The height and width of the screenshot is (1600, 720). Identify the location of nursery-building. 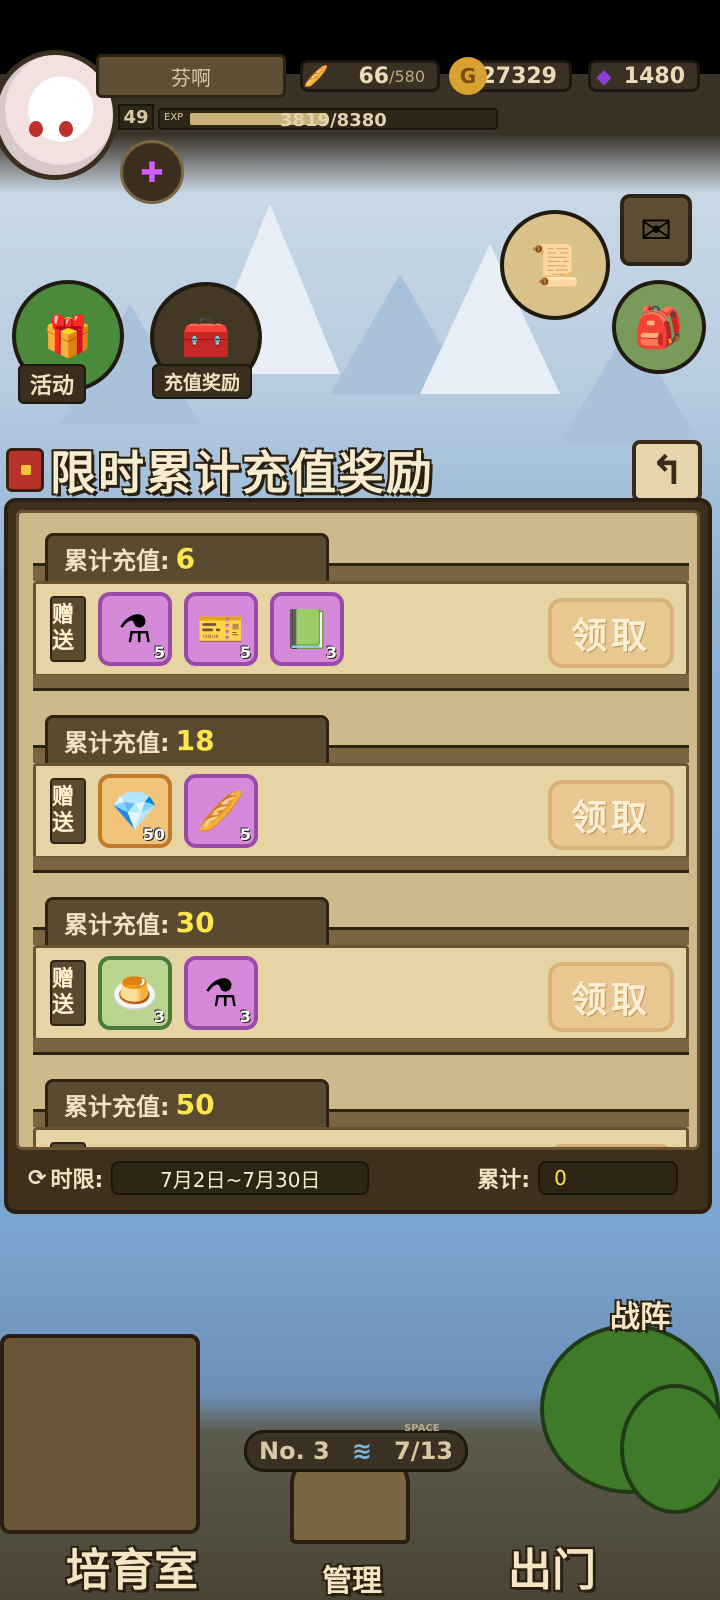
(100, 1434).